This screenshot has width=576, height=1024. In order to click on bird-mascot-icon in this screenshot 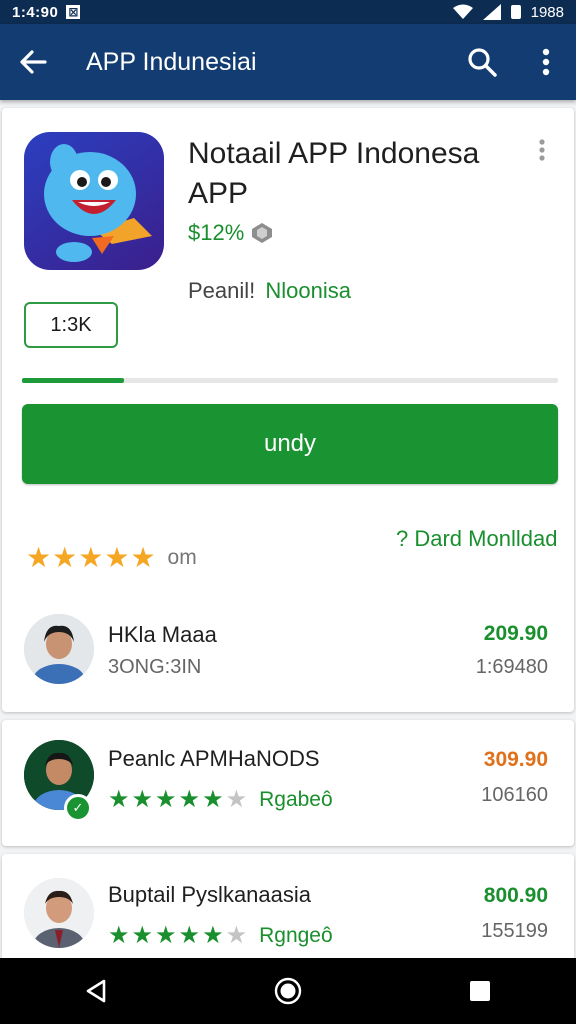, I will do `click(98, 203)`.